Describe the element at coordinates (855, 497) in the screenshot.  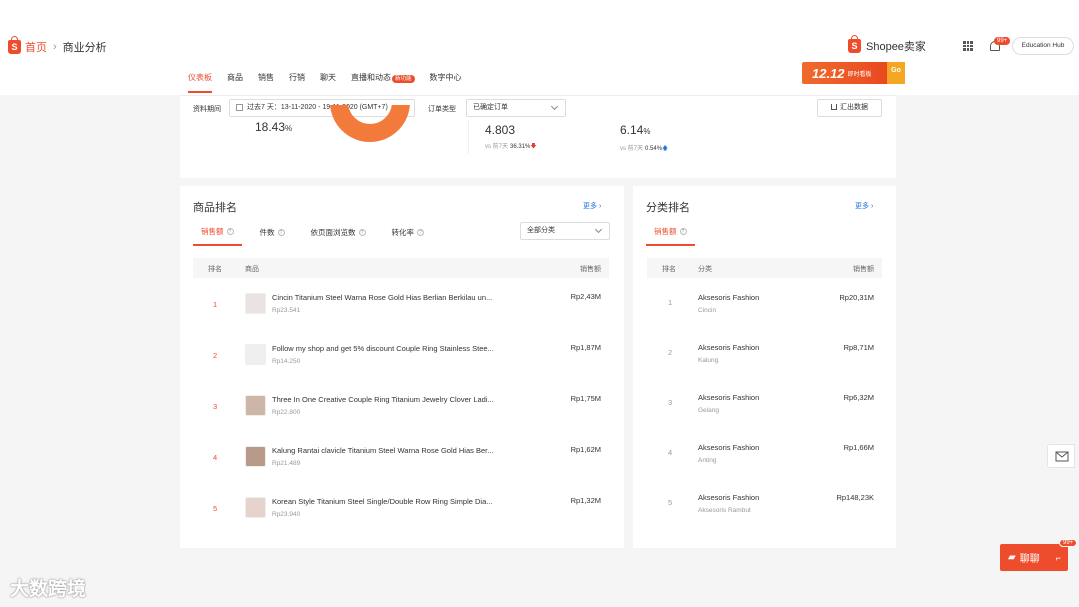
I see `category-sales: Rp148,23K` at that location.